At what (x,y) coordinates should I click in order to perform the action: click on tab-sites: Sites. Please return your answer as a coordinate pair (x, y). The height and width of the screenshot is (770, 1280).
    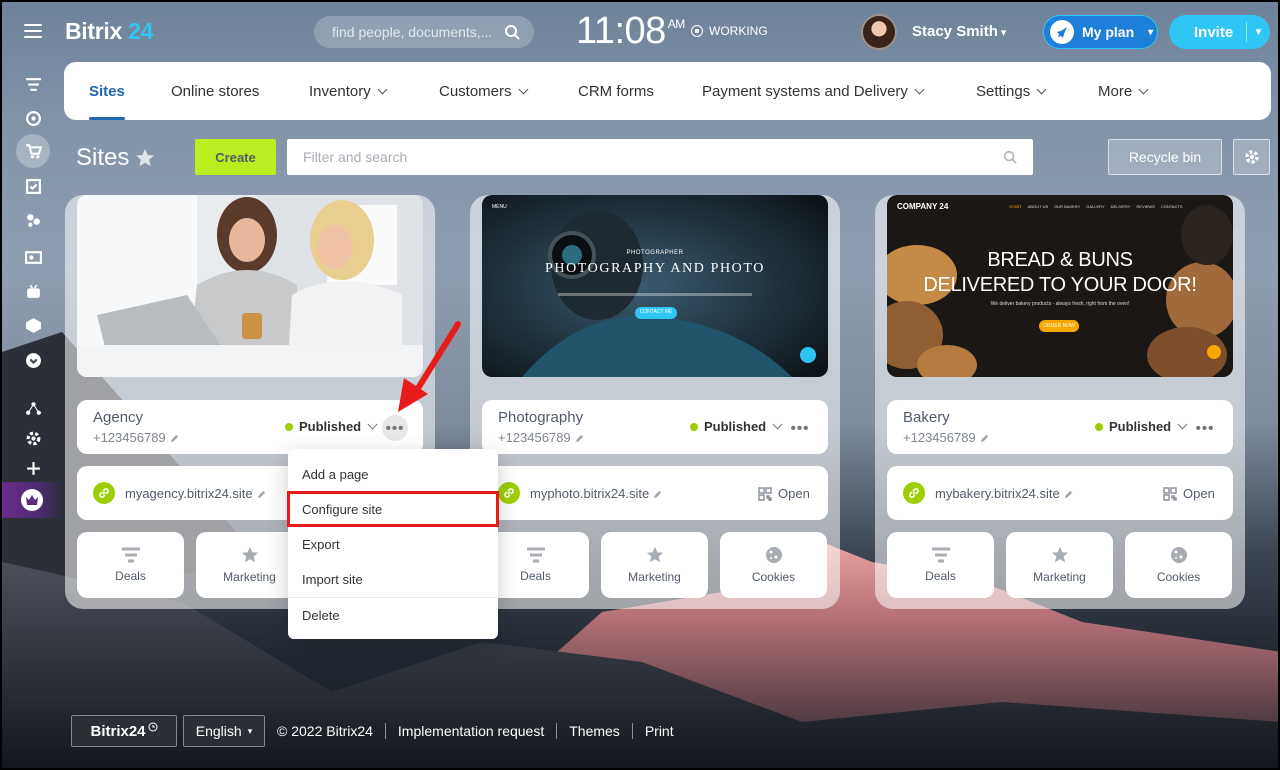
    Looking at the image, I should click on (107, 91).